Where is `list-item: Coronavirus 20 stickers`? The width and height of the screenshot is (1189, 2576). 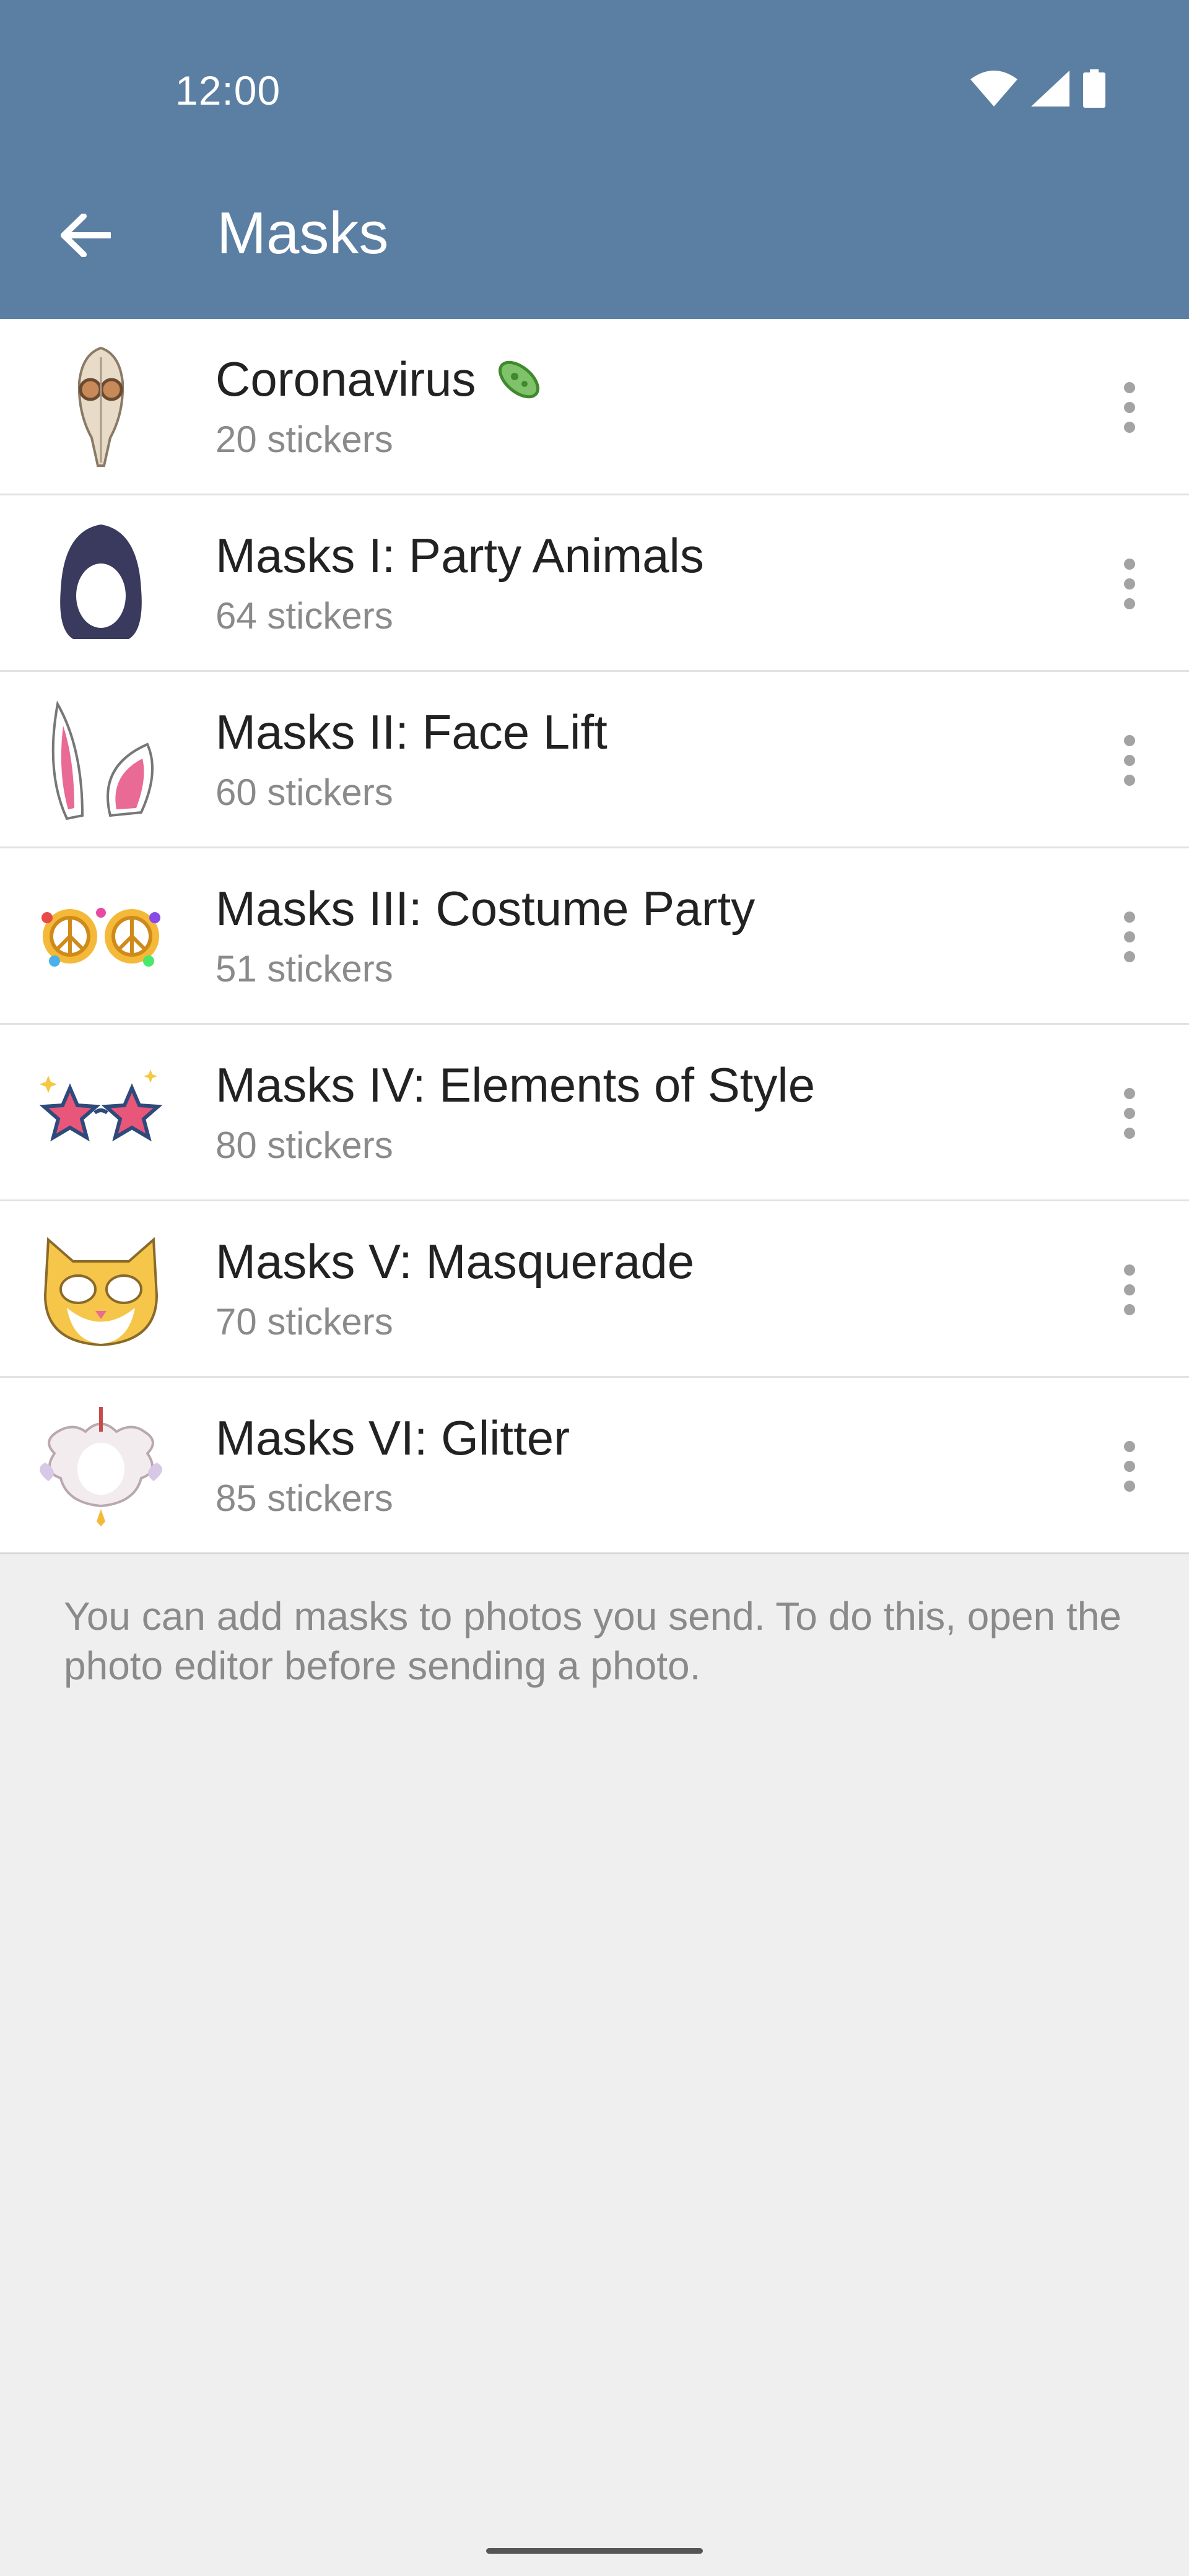 list-item: Coronavirus 20 stickers is located at coordinates (594, 407).